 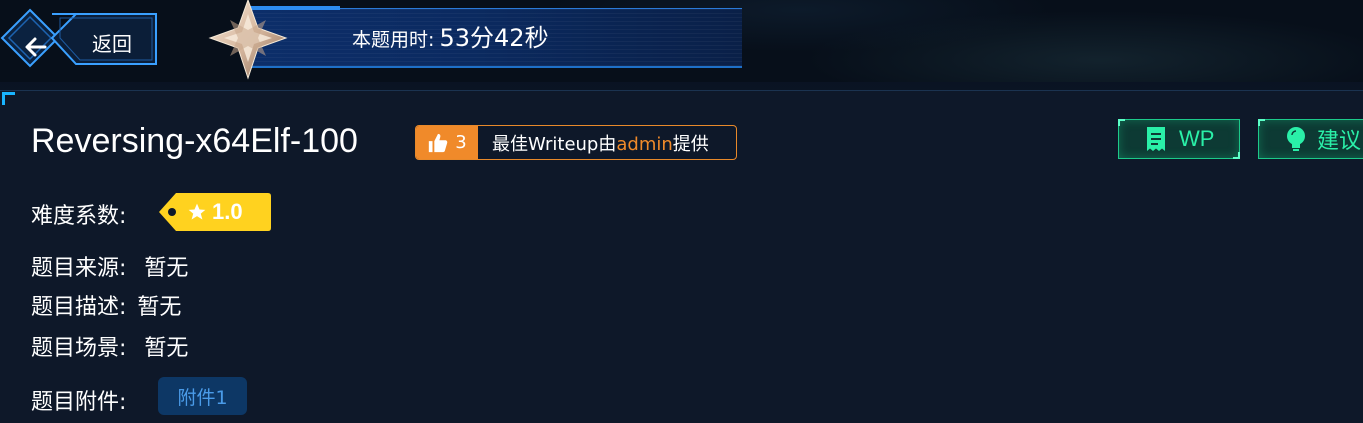 I want to click on wp-button-label: WP, so click(x=1197, y=138).